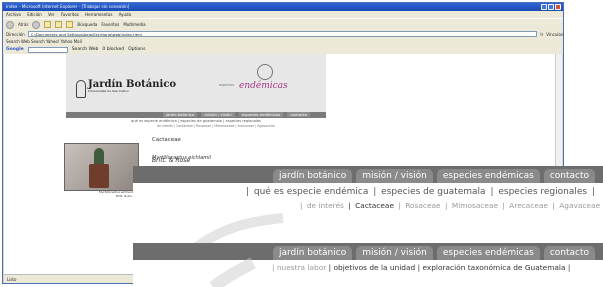 The width and height of the screenshot is (603, 287). What do you see at coordinates (201, 121) in the screenshot?
I see `small-link-guatemala: especies de guatemala` at bounding box center [201, 121].